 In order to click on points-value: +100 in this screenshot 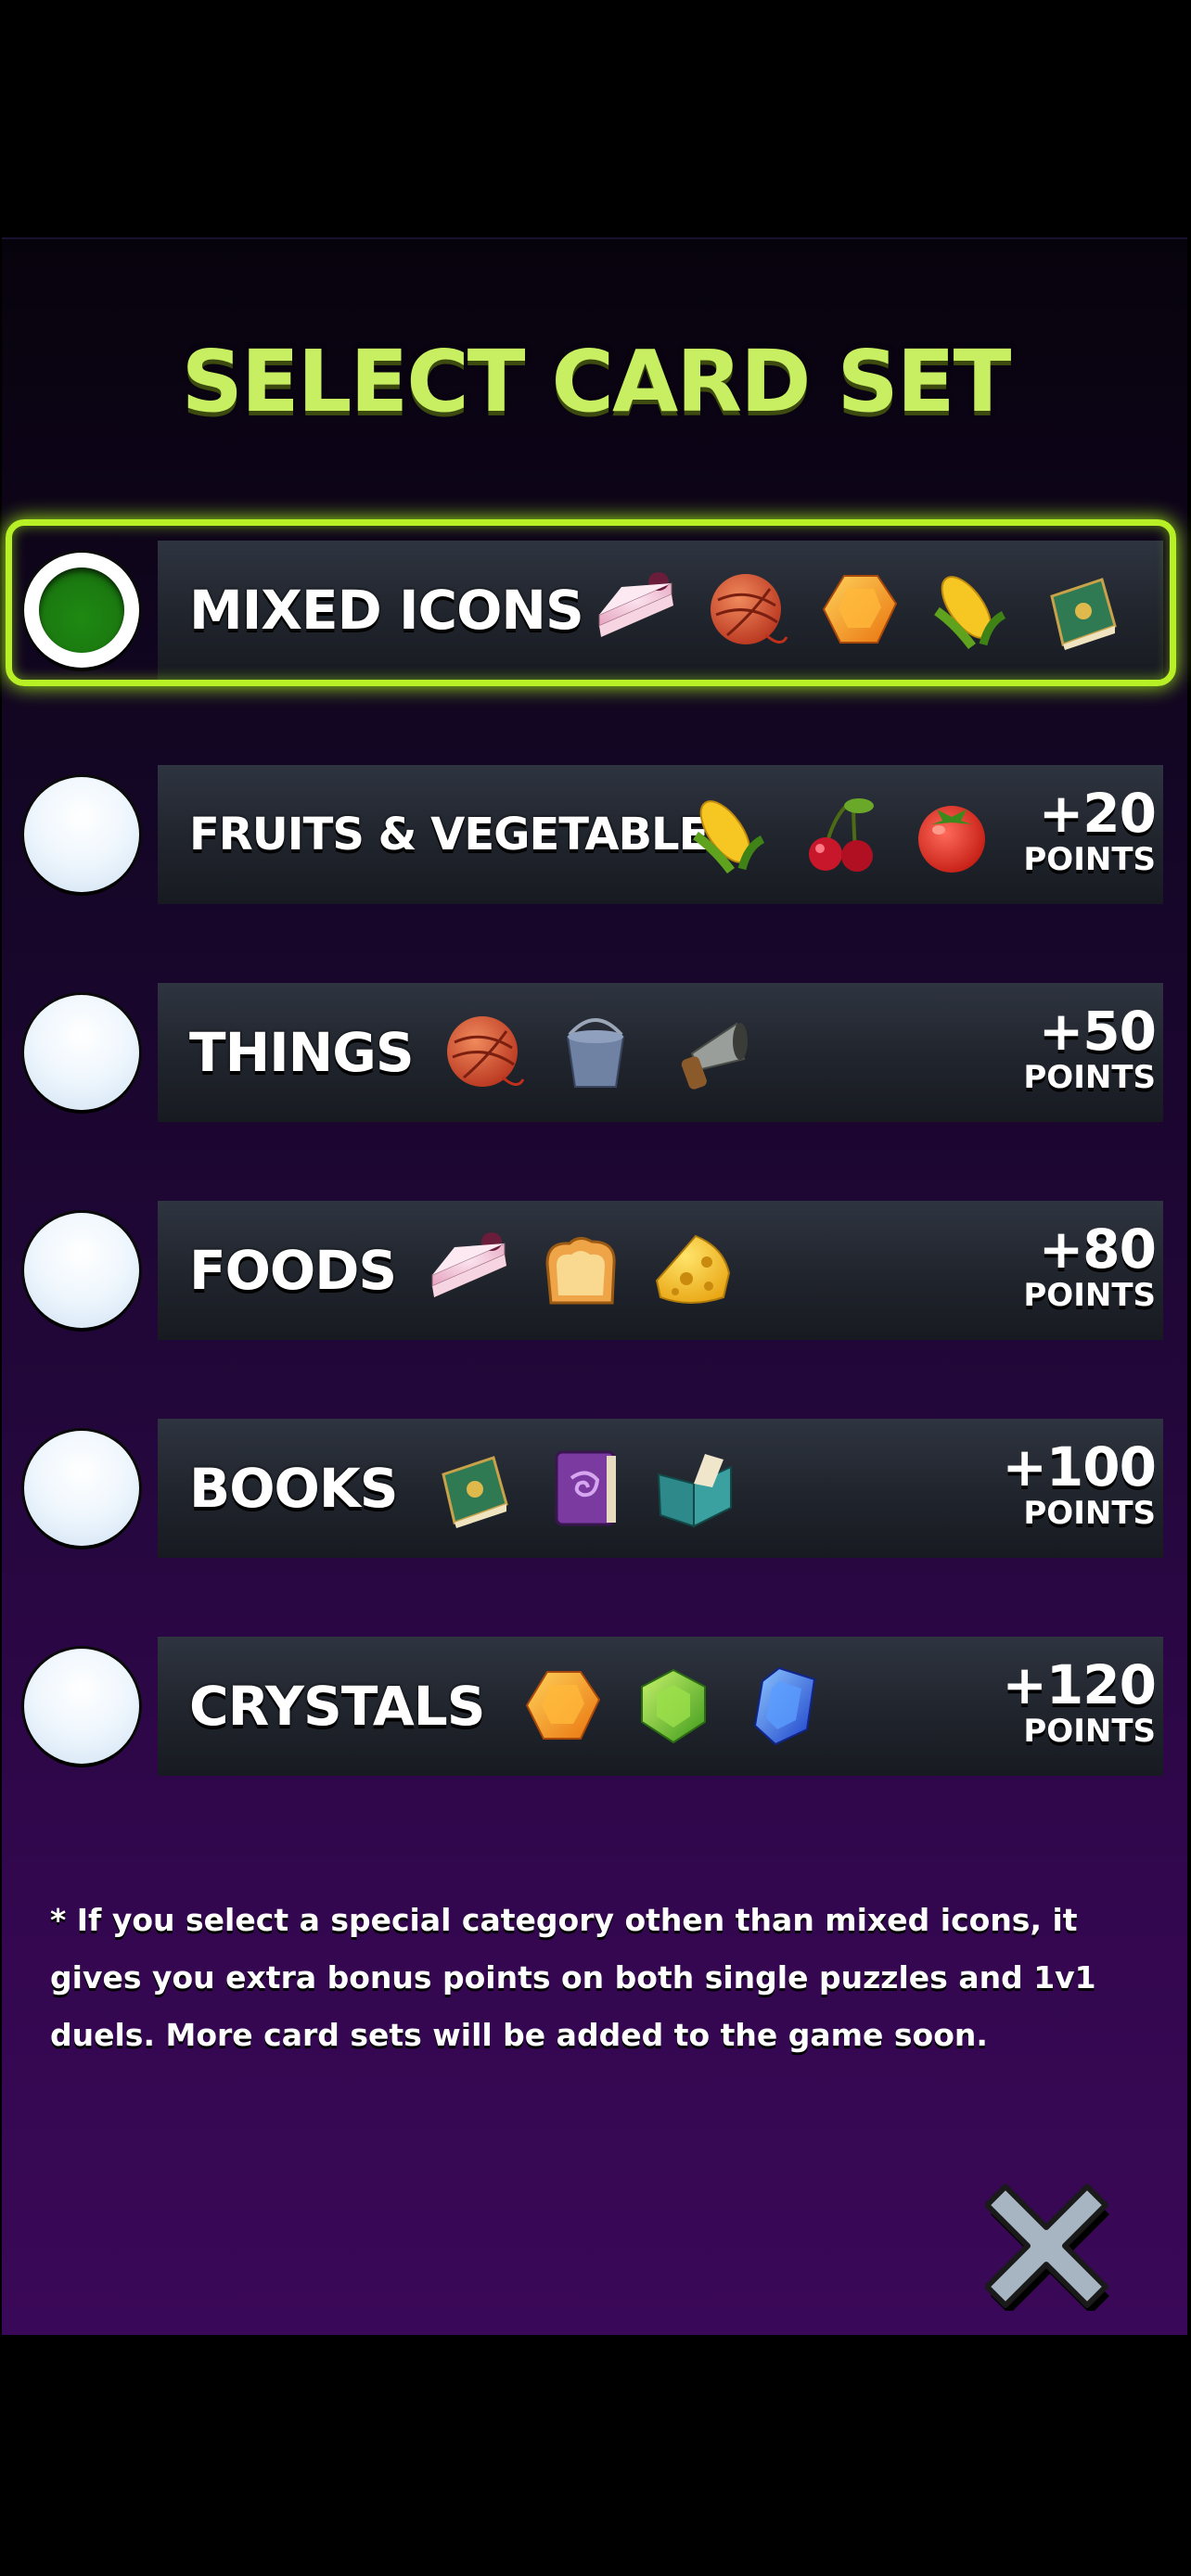, I will do `click(1079, 1466)`.